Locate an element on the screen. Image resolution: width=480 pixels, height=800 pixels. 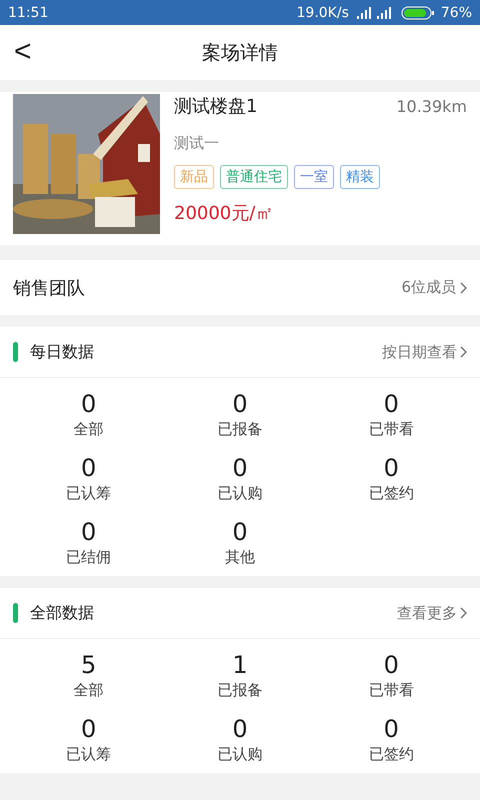
sales-team-row: 销售团队 6位成员 is located at coordinates (240, 287).